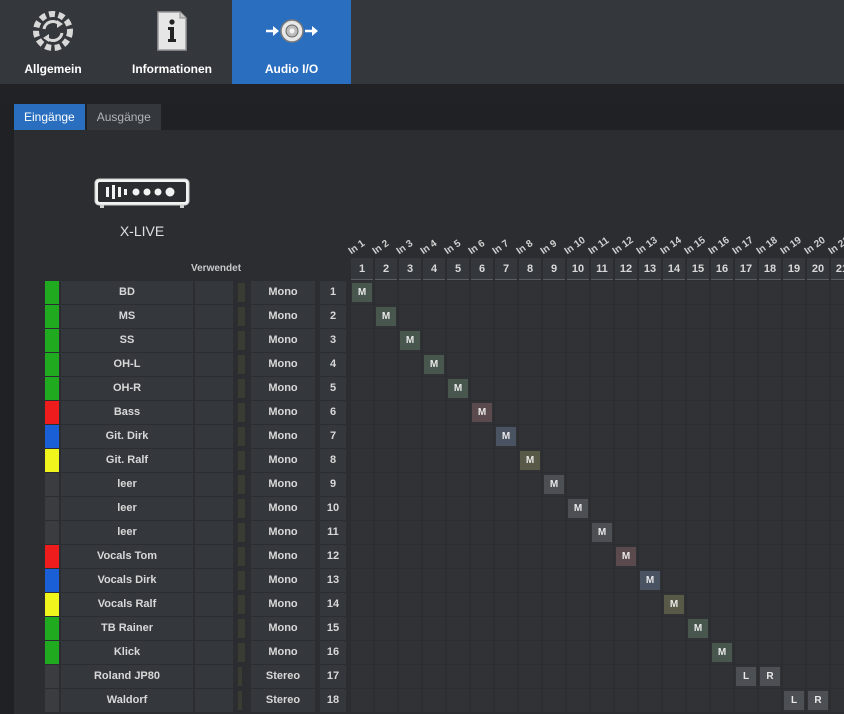 The image size is (844, 714). I want to click on channel-name: Waldorf, so click(127, 700).